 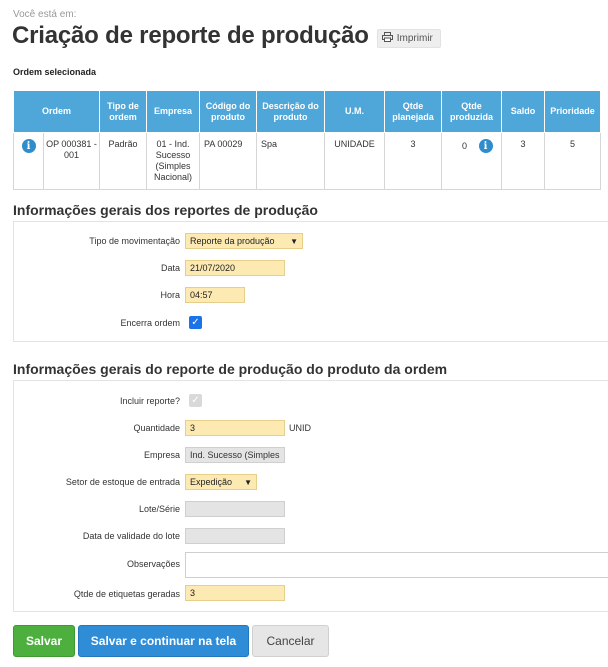 What do you see at coordinates (354, 161) in the screenshot?
I see `cell-um: UNIDADE` at bounding box center [354, 161].